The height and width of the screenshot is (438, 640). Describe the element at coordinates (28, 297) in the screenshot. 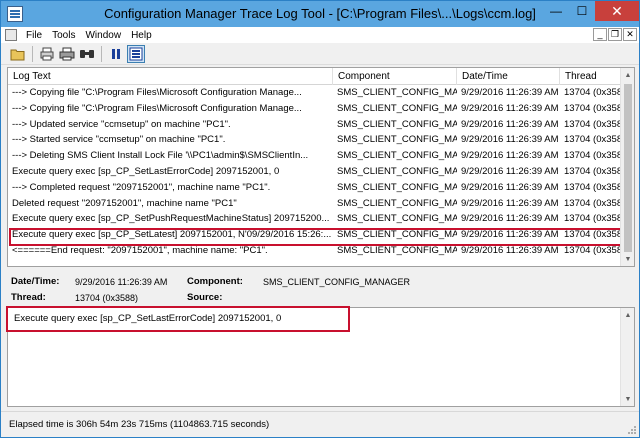

I see `thread-label: Thread:` at that location.